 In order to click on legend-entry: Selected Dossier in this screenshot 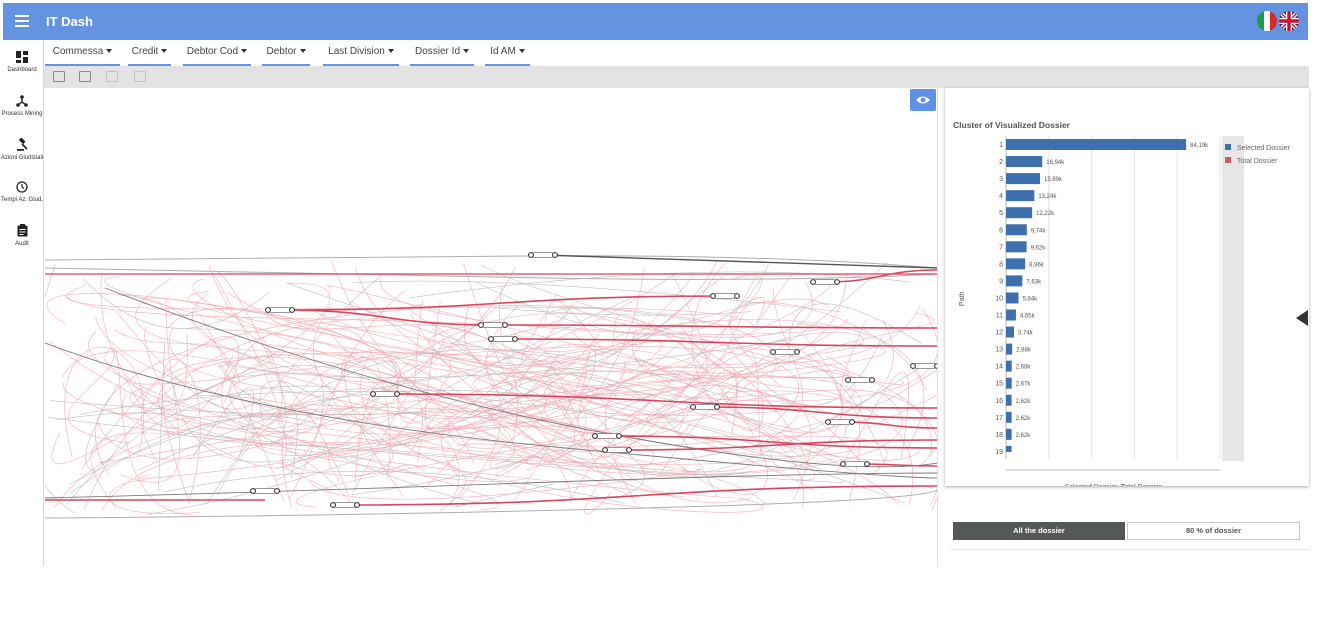, I will do `click(1264, 148)`.